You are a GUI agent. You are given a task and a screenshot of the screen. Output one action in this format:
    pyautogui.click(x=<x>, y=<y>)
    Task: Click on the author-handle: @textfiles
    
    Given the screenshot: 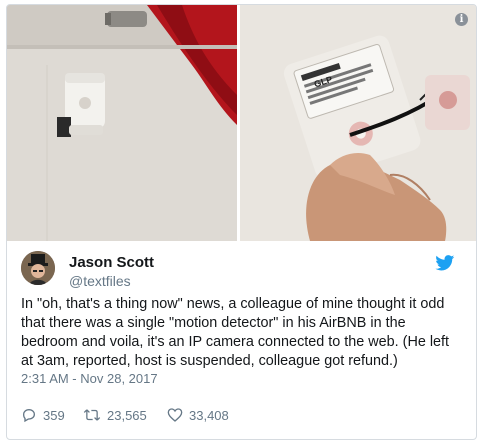 What is the action you would take?
    pyautogui.click(x=100, y=281)
    